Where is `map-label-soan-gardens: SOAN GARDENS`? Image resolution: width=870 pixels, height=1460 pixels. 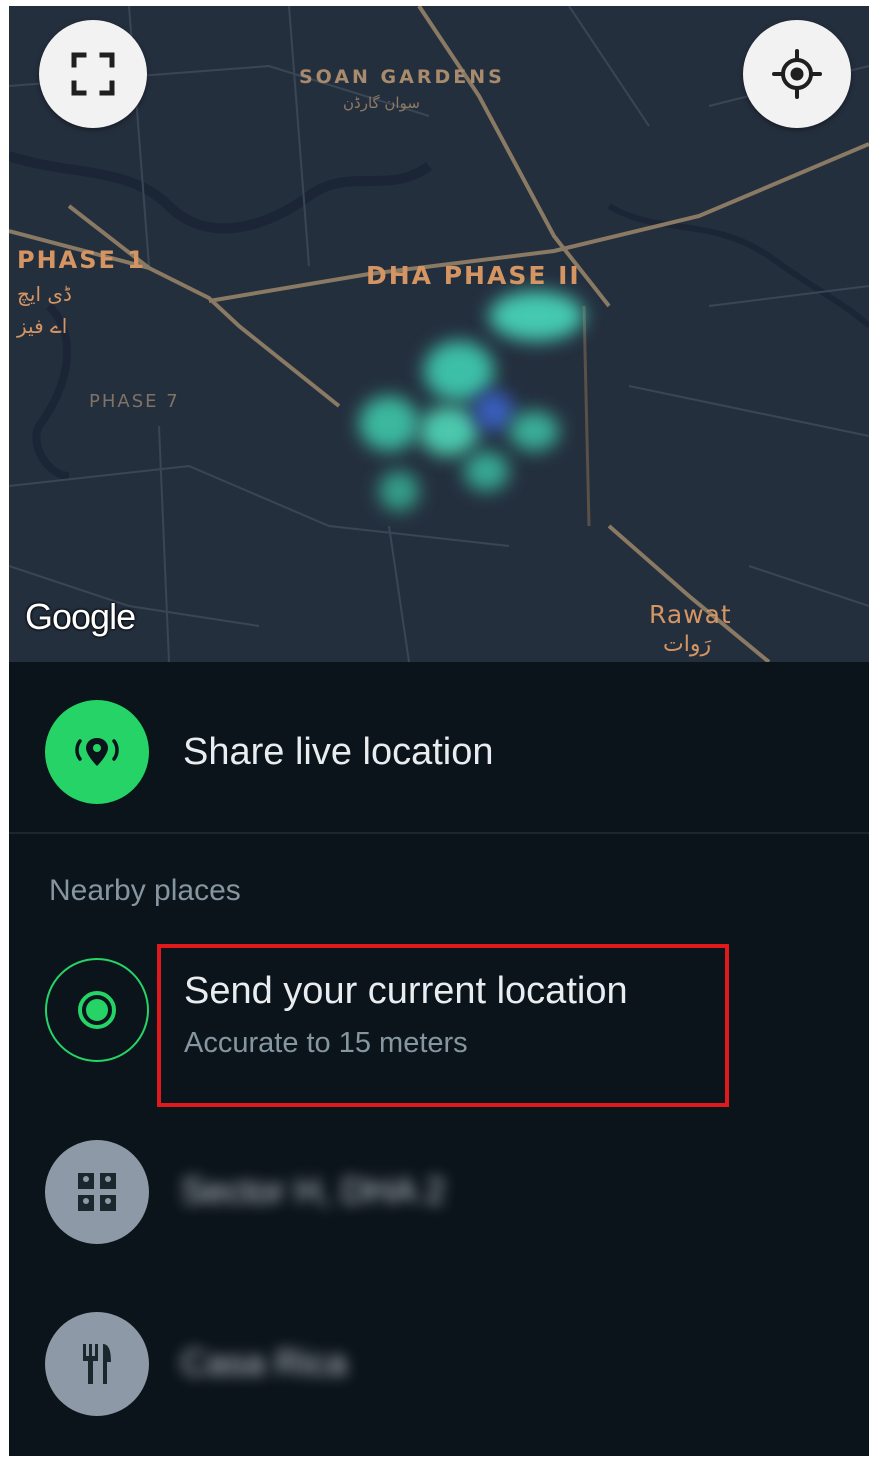
map-label-soan-gardens: SOAN GARDENS is located at coordinates (402, 77).